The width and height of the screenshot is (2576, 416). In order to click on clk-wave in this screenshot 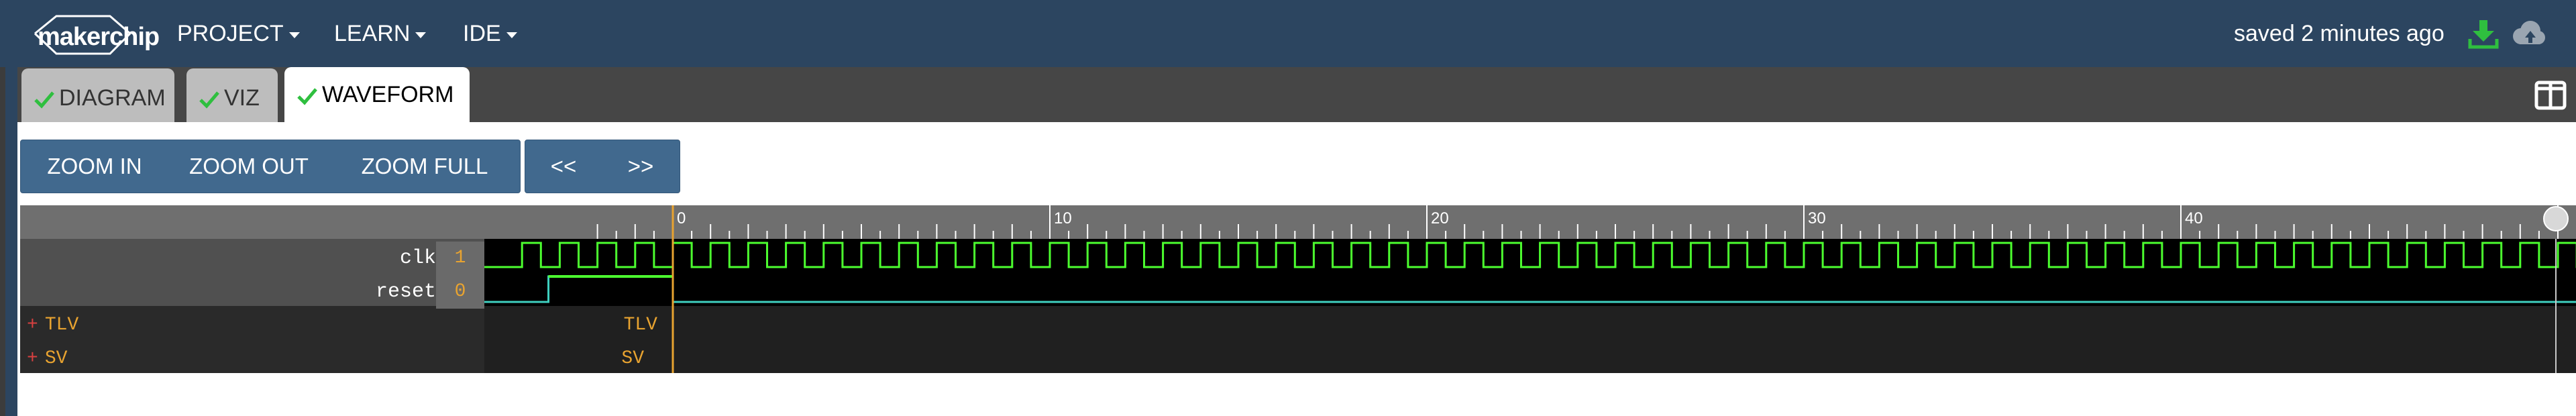, I will do `click(1530, 255)`.